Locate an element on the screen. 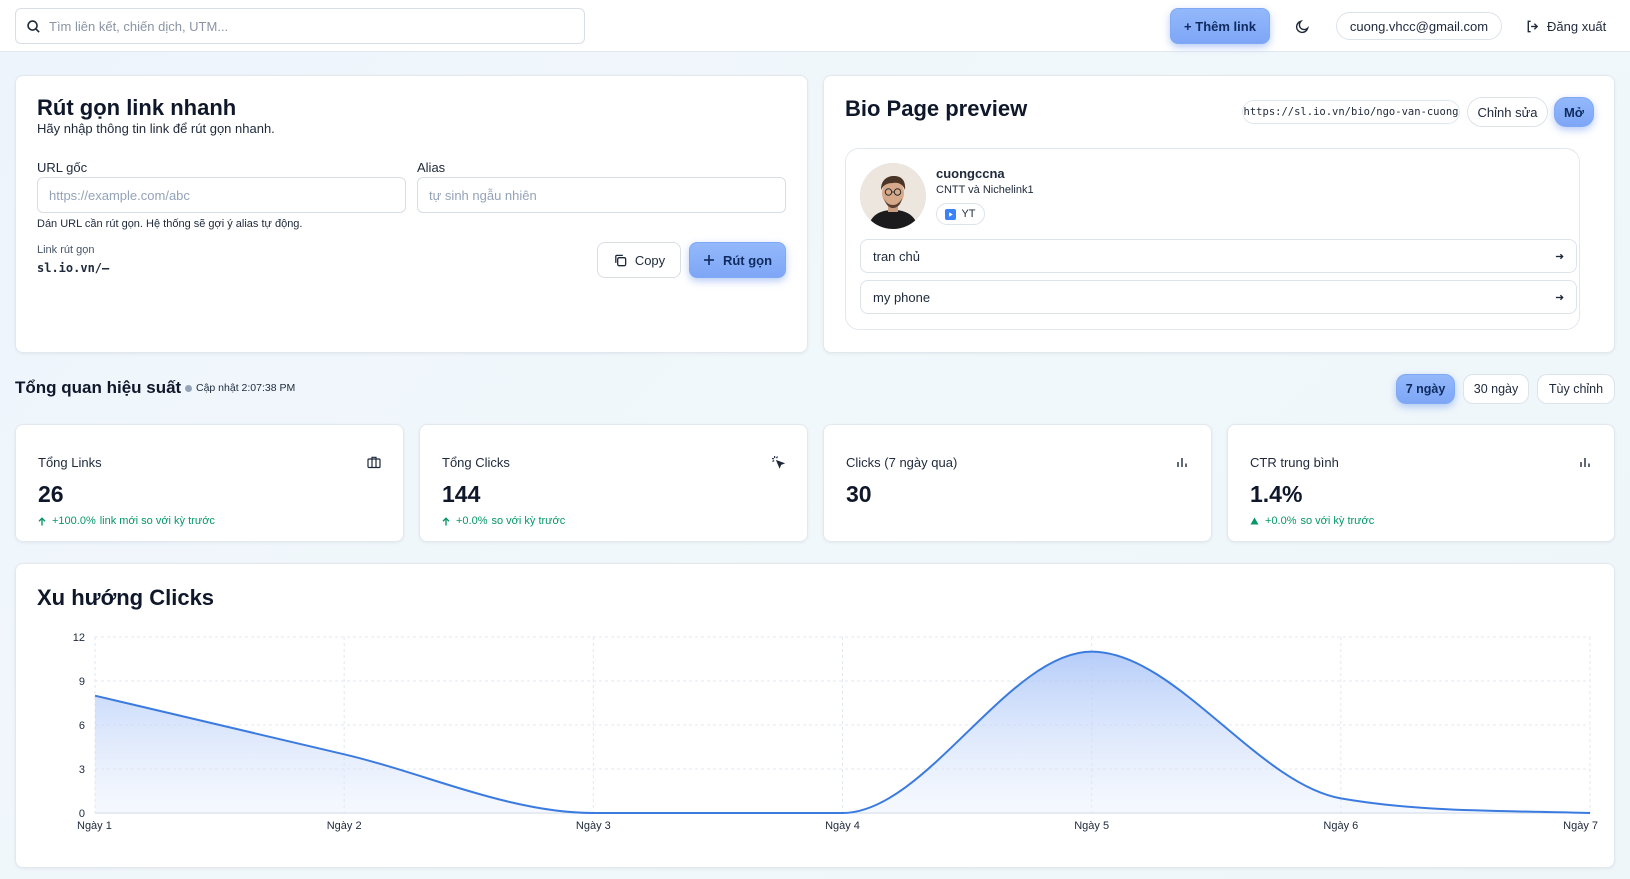 This screenshot has width=1630, height=879. plus-icon is located at coordinates (709, 260).